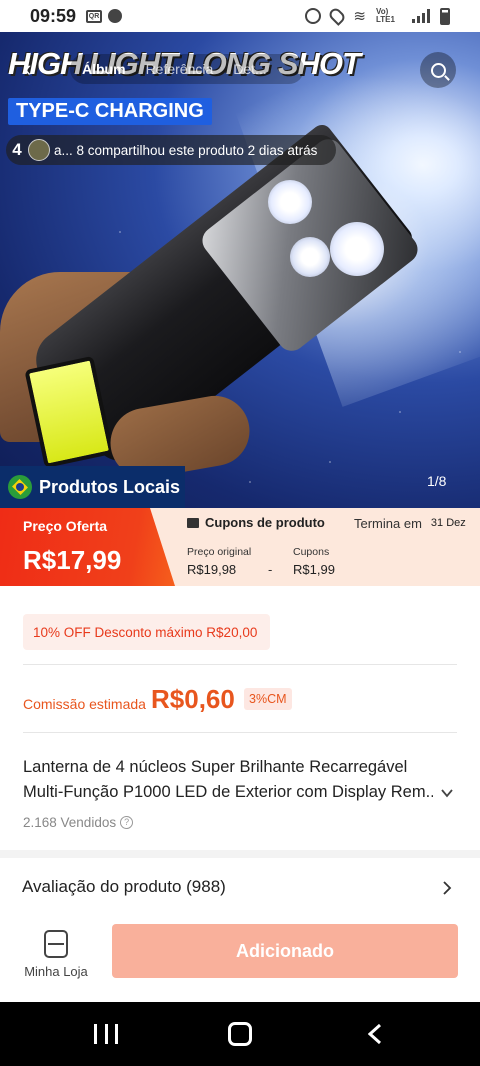 Image resolution: width=480 pixels, height=1066 pixels. What do you see at coordinates (106, 1034) in the screenshot?
I see `recents-icon` at bounding box center [106, 1034].